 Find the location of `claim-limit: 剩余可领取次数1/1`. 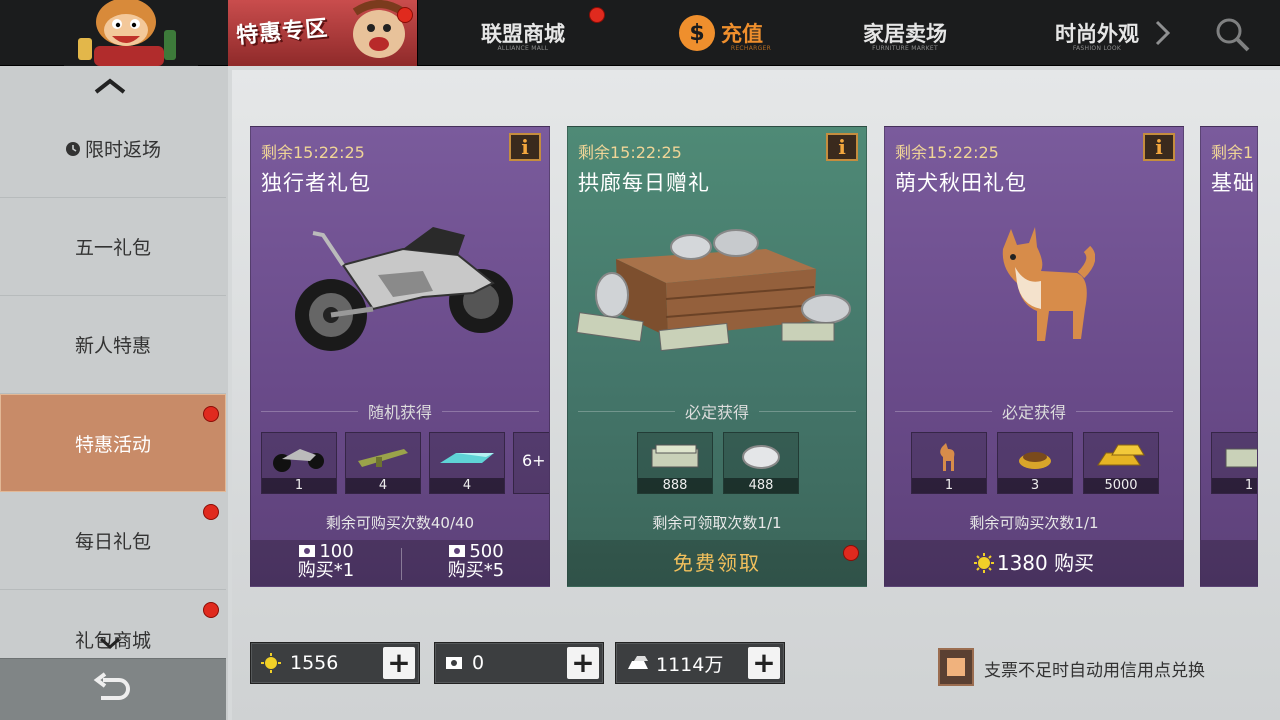

claim-limit: 剩余可领取次数1/1 is located at coordinates (717, 523).